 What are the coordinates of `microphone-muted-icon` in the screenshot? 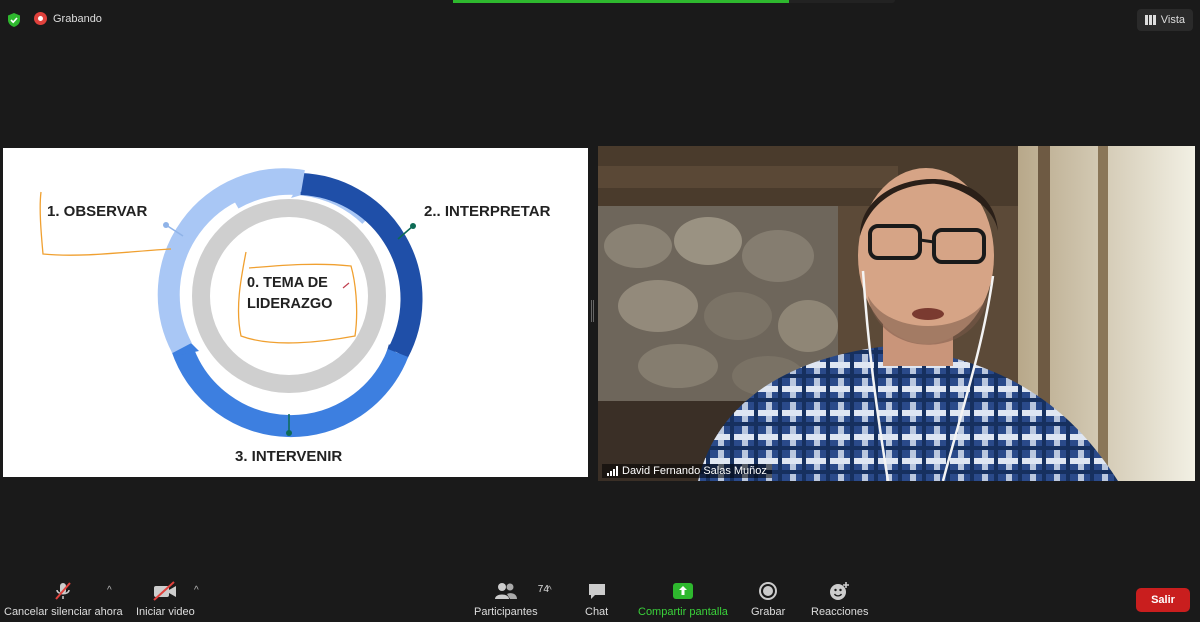 It's located at (63, 591).